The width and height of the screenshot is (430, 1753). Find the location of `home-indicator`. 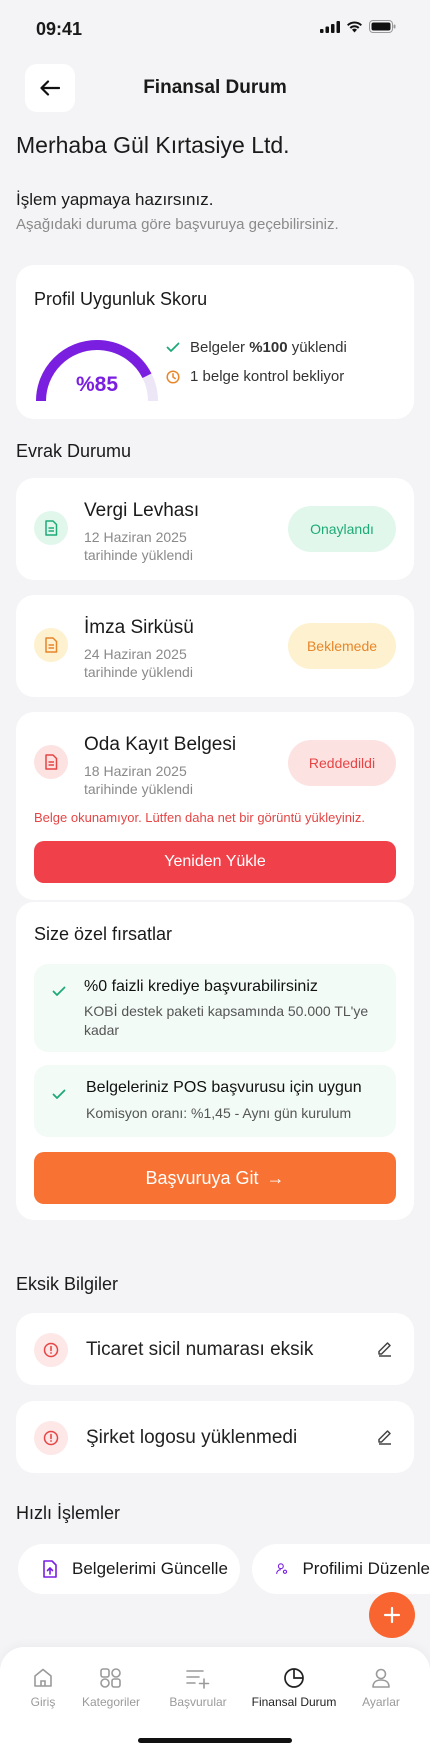

home-indicator is located at coordinates (215, 1740).